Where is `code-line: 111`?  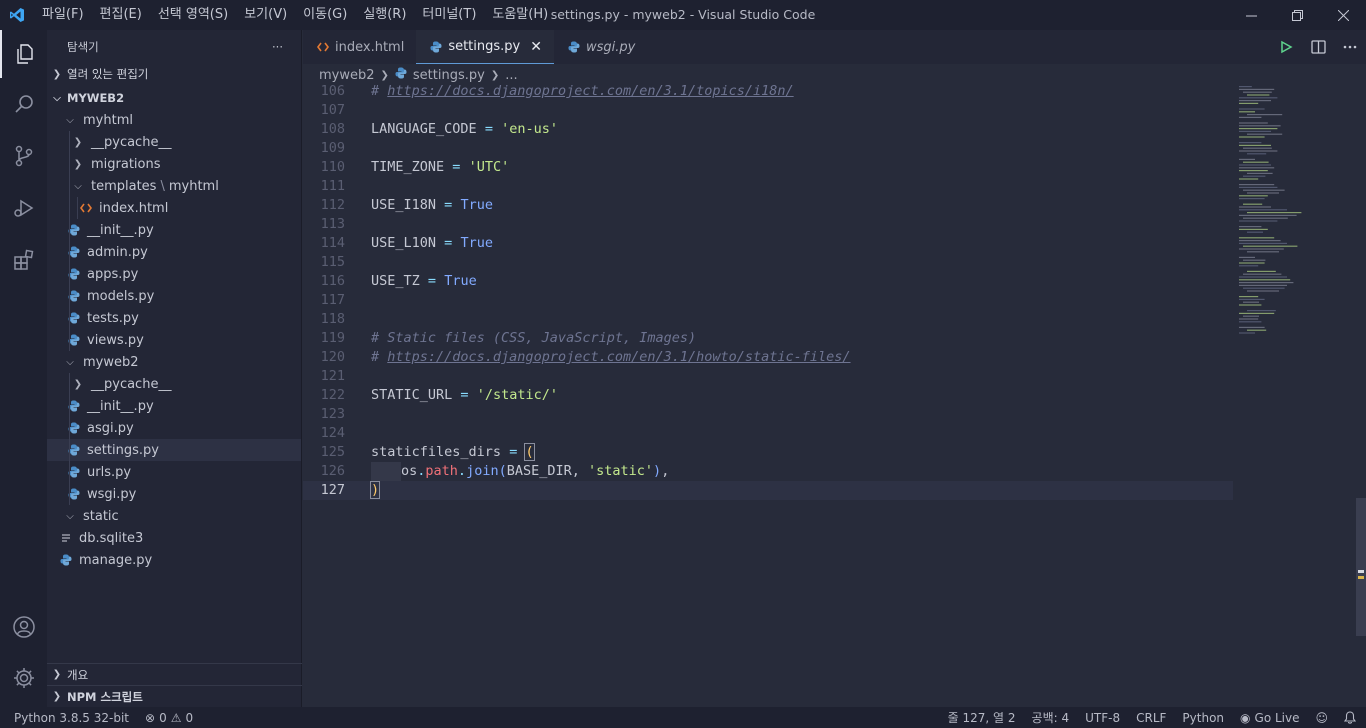
code-line: 111 is located at coordinates (768, 186).